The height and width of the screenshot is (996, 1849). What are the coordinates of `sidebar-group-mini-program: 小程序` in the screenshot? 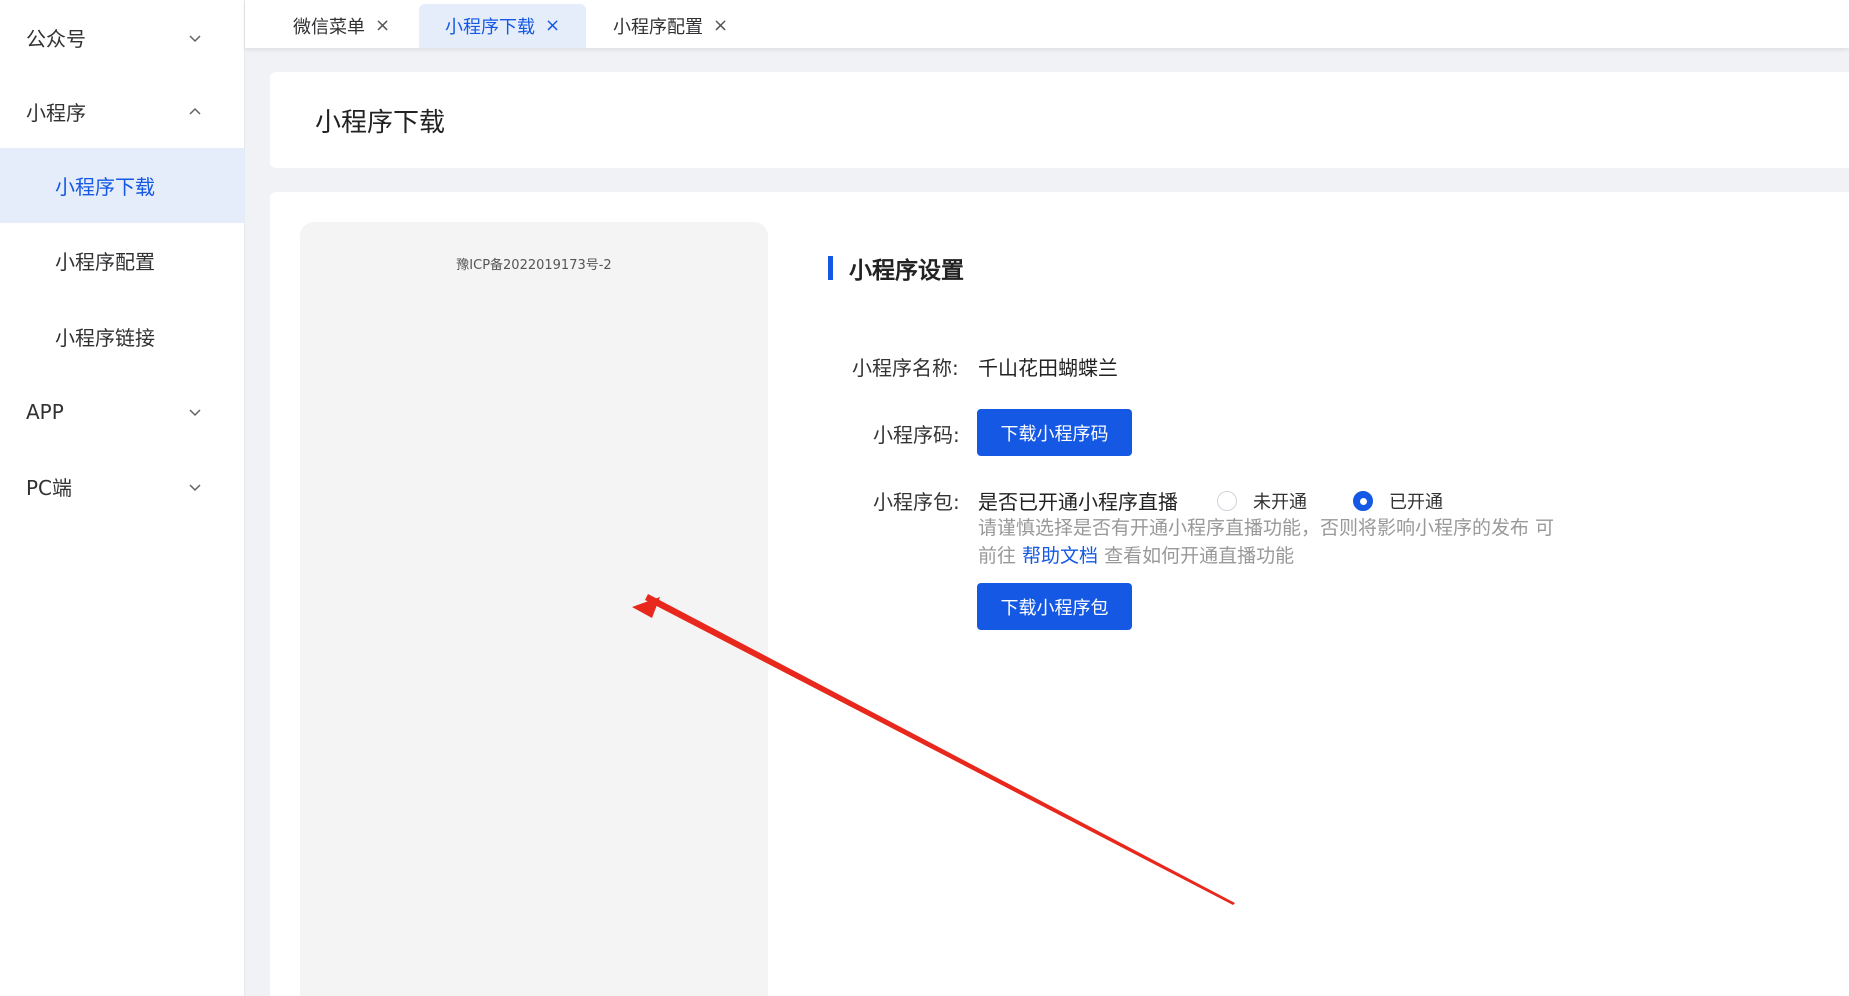 It's located at (122, 111).